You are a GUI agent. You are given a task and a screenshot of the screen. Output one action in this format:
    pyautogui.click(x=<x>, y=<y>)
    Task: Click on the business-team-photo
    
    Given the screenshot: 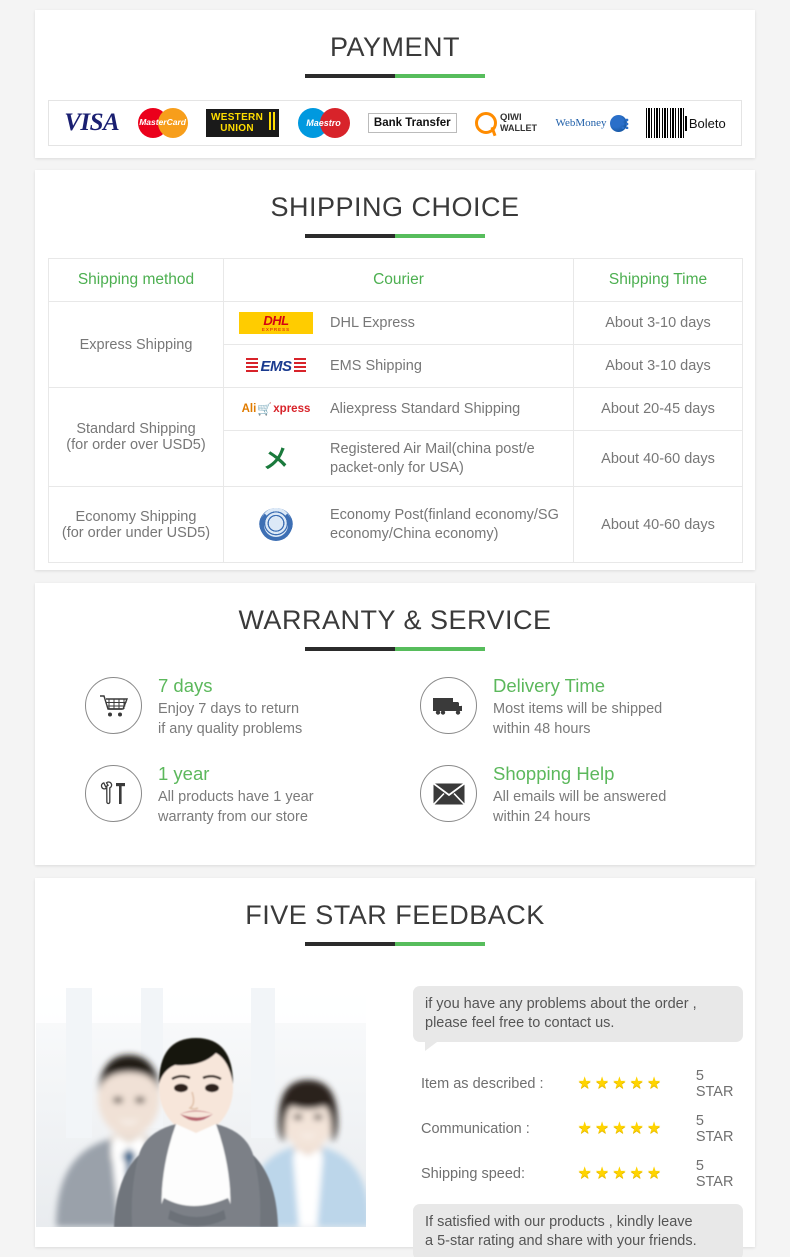 What is the action you would take?
    pyautogui.click(x=201, y=1102)
    